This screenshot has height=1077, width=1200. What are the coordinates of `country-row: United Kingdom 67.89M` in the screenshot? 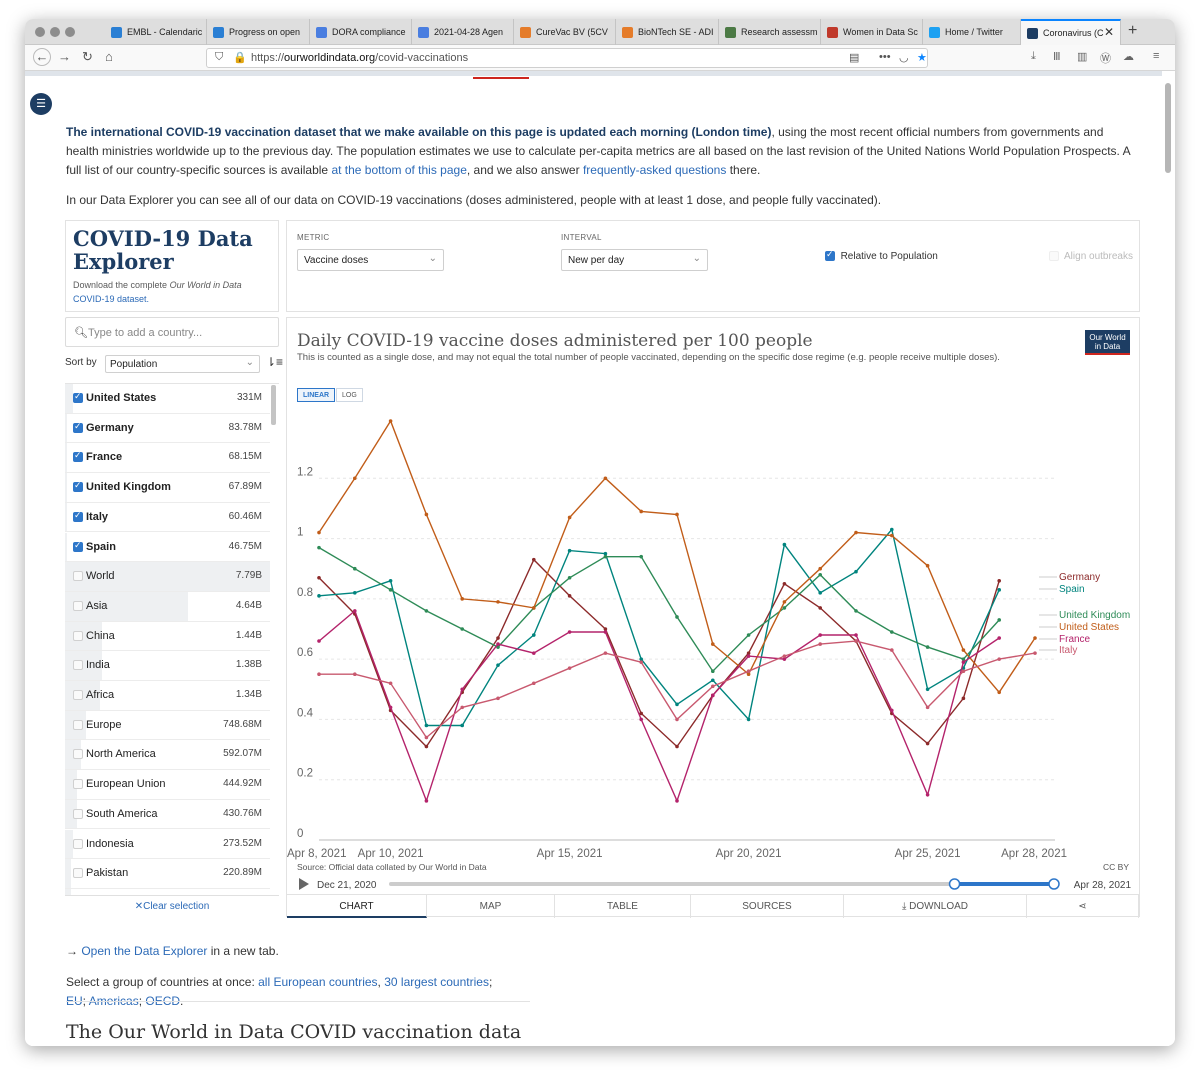 It's located at (167, 488).